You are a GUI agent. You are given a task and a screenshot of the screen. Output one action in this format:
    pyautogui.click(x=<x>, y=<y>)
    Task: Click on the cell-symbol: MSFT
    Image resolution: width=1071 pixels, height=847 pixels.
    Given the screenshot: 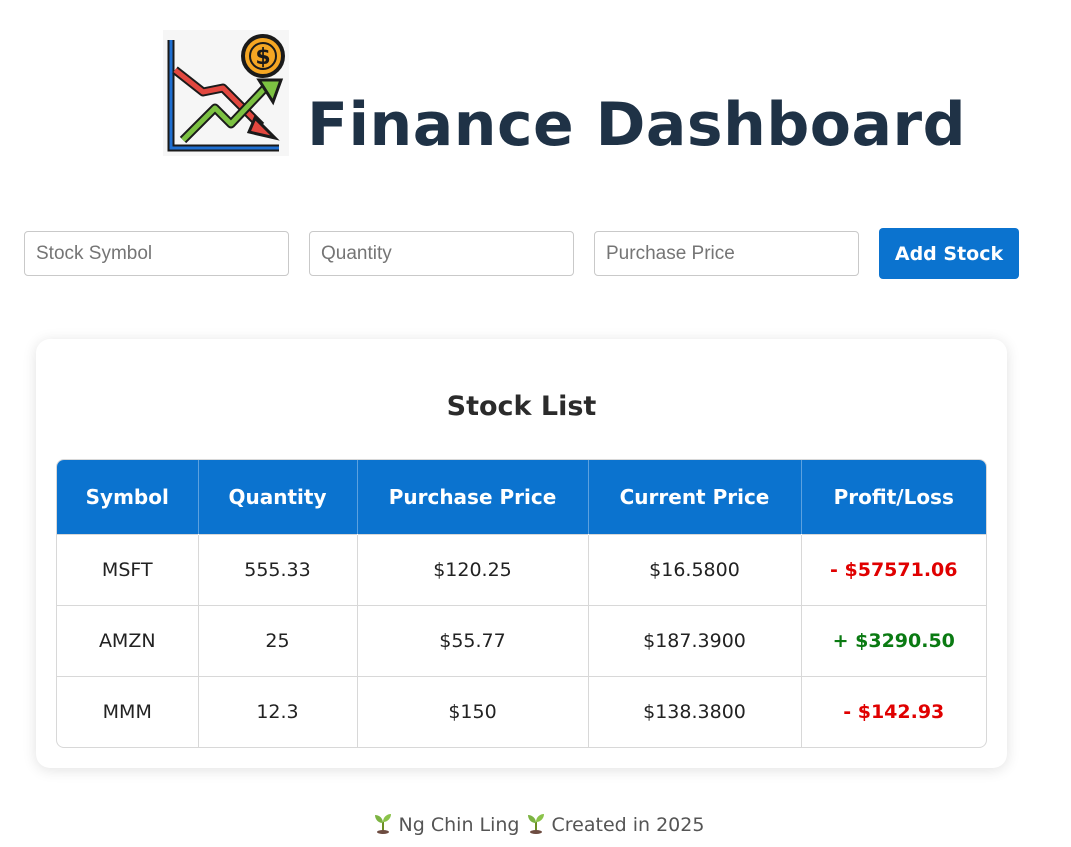 What is the action you would take?
    pyautogui.click(x=128, y=569)
    